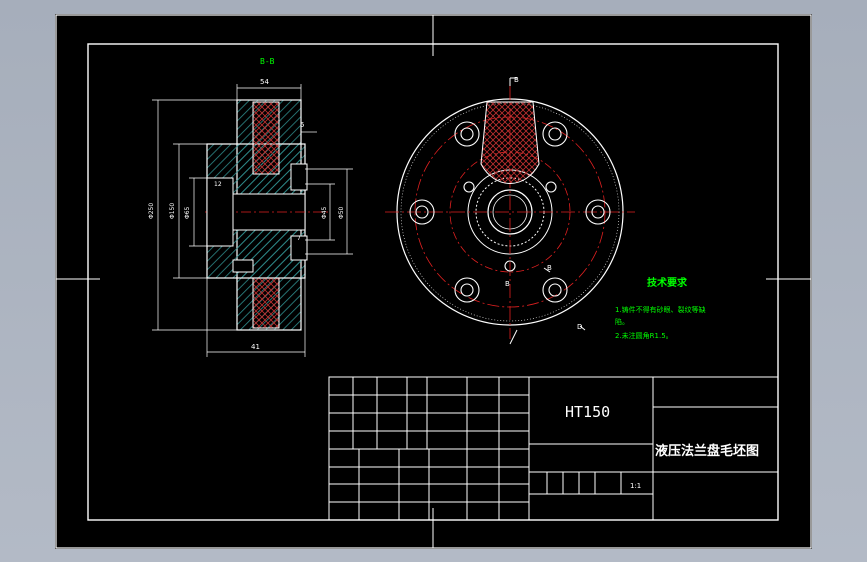 The height and width of the screenshot is (562, 867). I want to click on front-view, so click(510, 211).